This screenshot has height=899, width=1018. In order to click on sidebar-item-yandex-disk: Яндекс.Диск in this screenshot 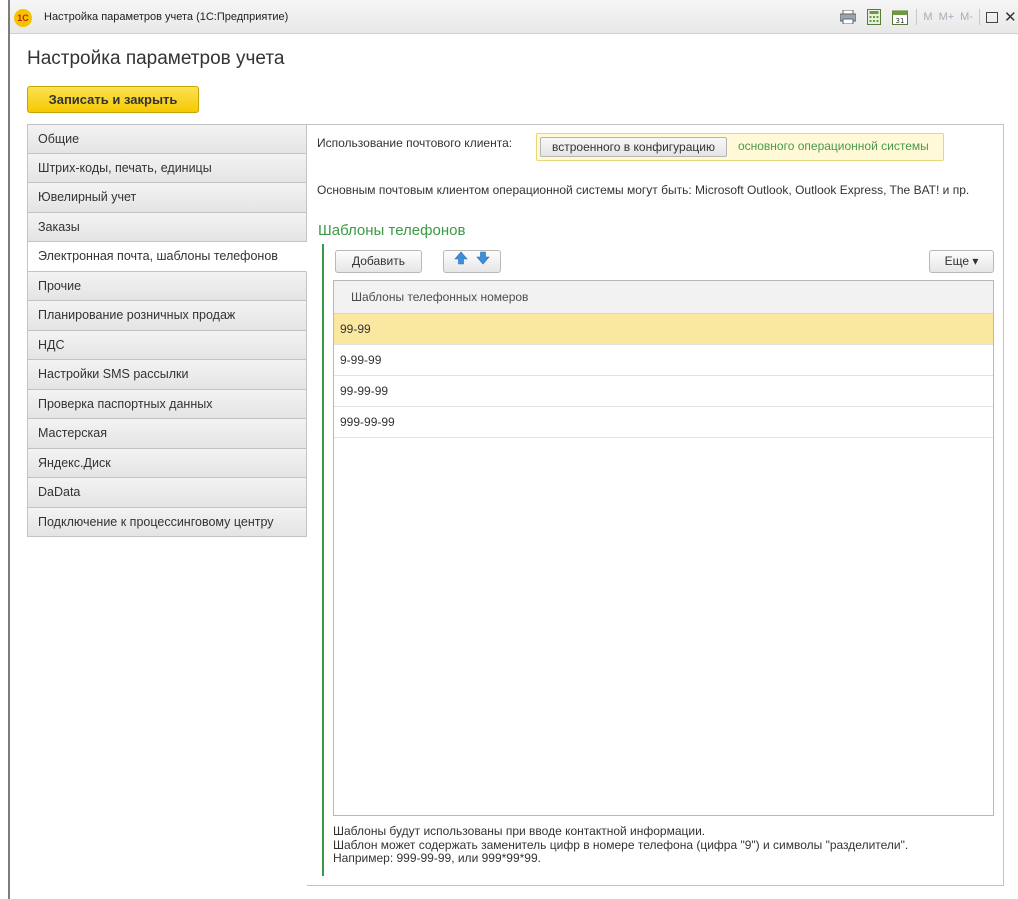, I will do `click(167, 463)`.